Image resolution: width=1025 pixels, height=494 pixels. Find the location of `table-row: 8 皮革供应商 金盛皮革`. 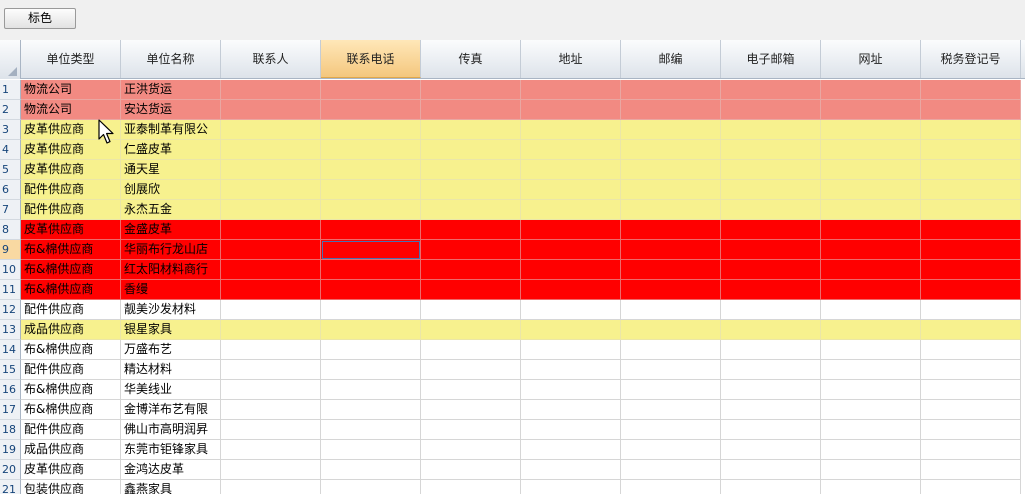

table-row: 8 皮革供应商 金盛皮革 is located at coordinates (512, 230).